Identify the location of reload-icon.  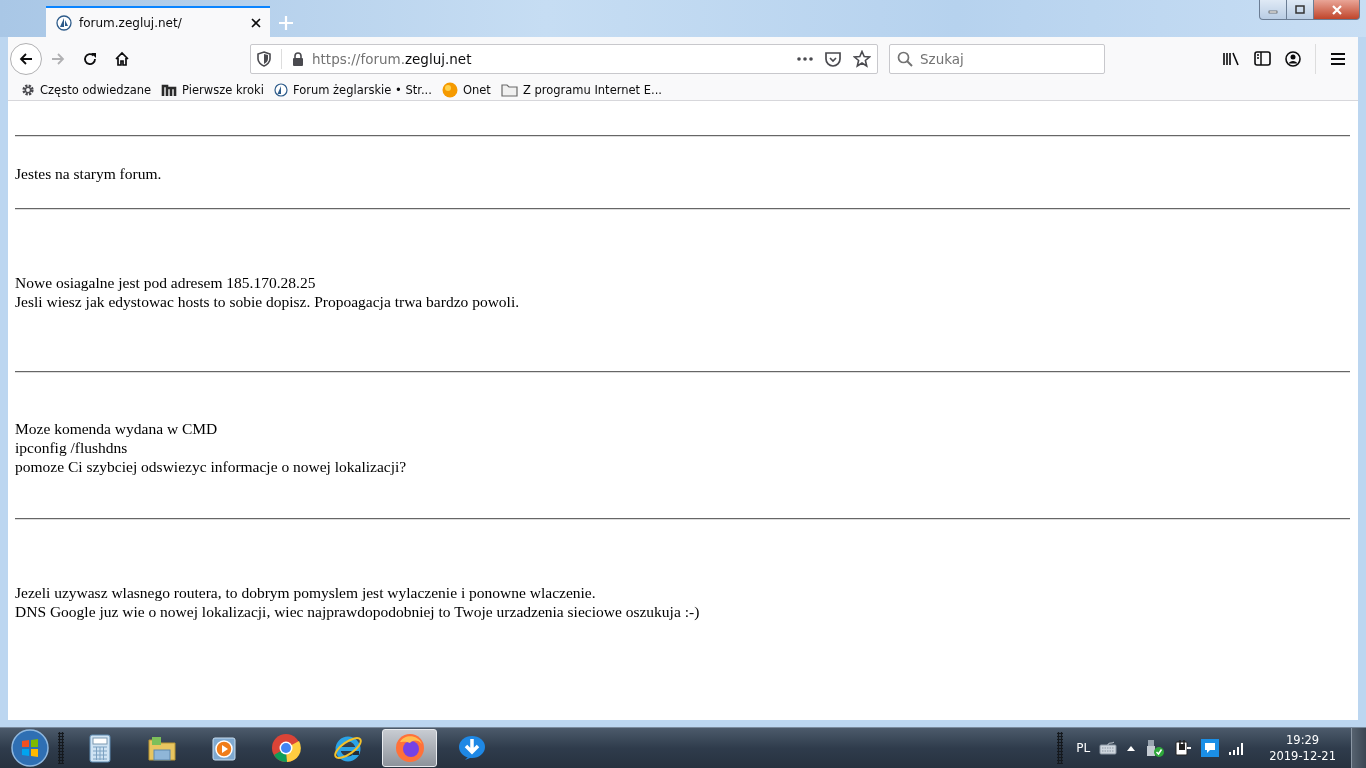
(90, 58).